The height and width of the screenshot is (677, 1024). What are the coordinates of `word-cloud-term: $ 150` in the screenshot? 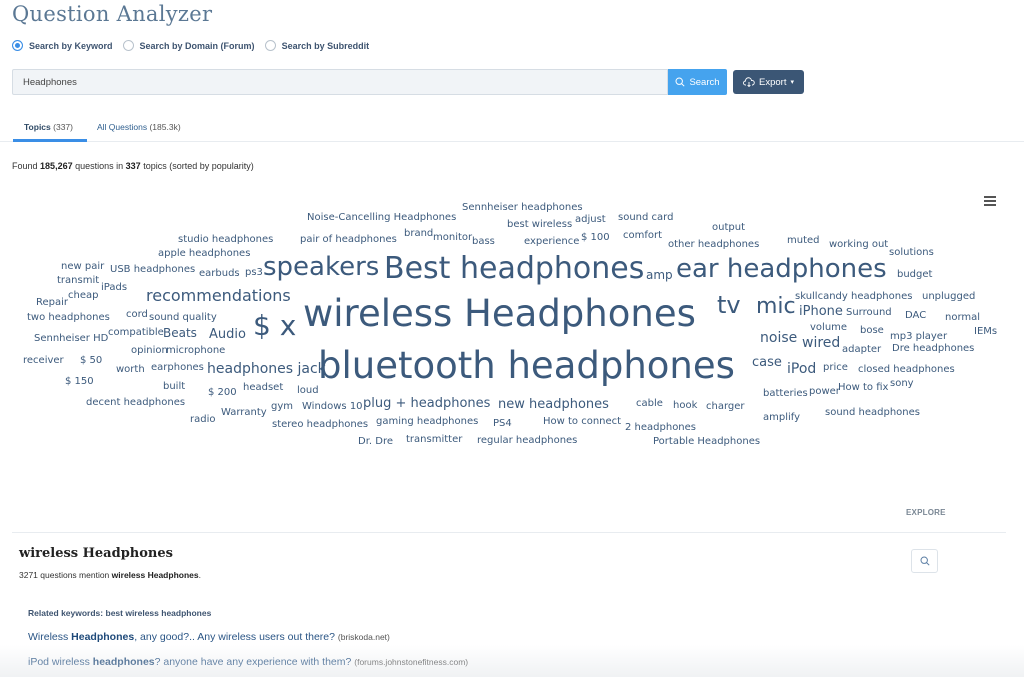 It's located at (79, 382).